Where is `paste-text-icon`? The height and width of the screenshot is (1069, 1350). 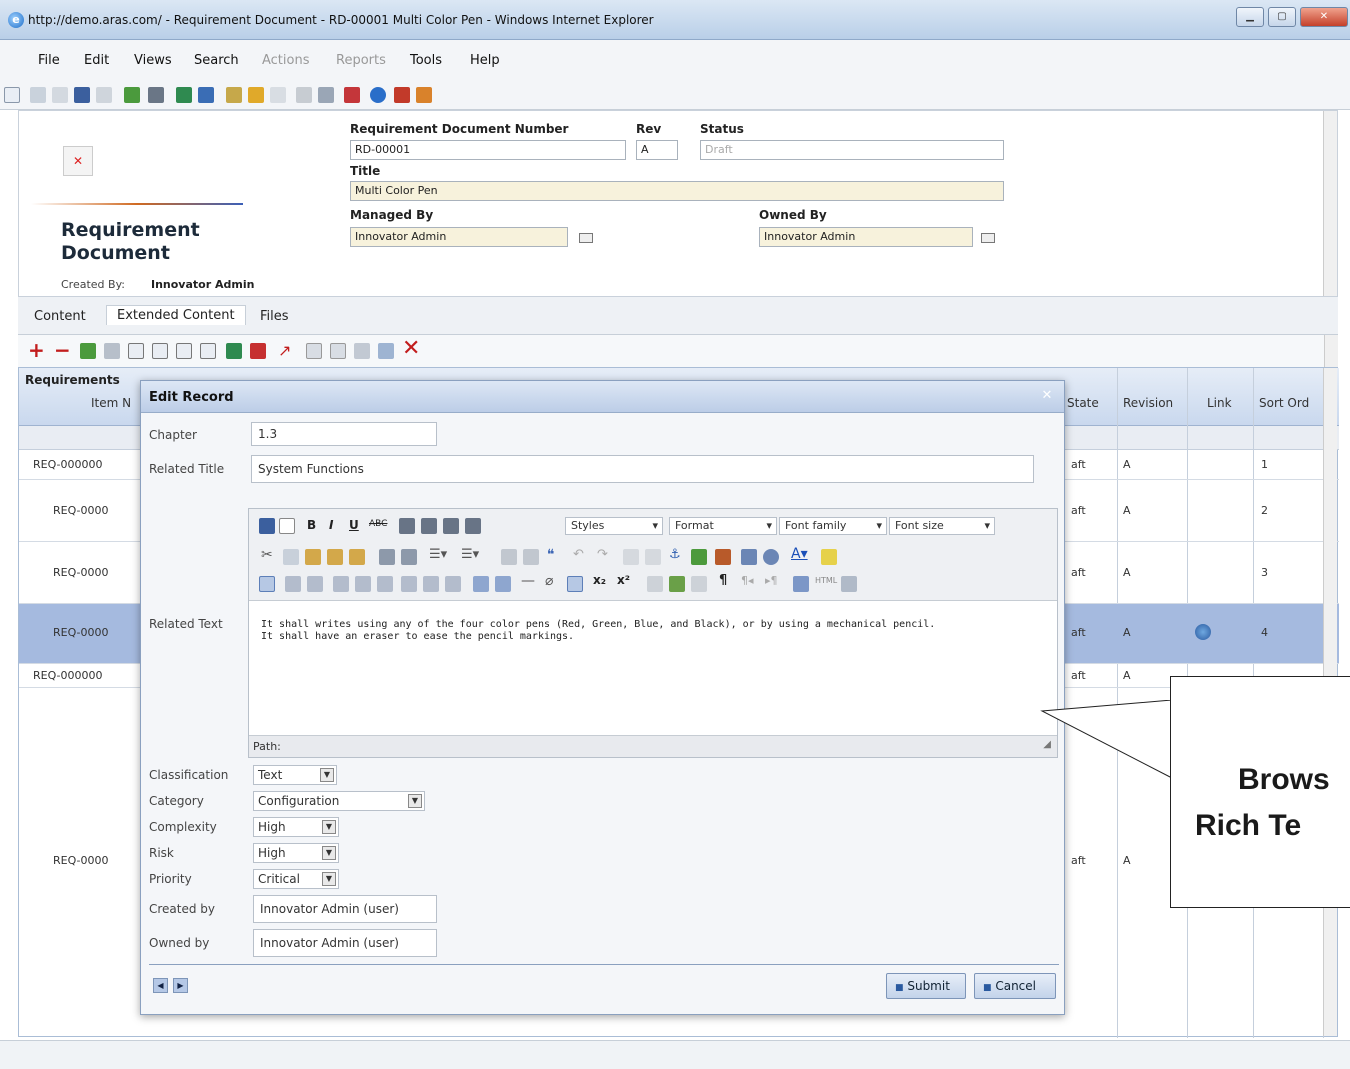
paste-text-icon is located at coordinates (335, 557).